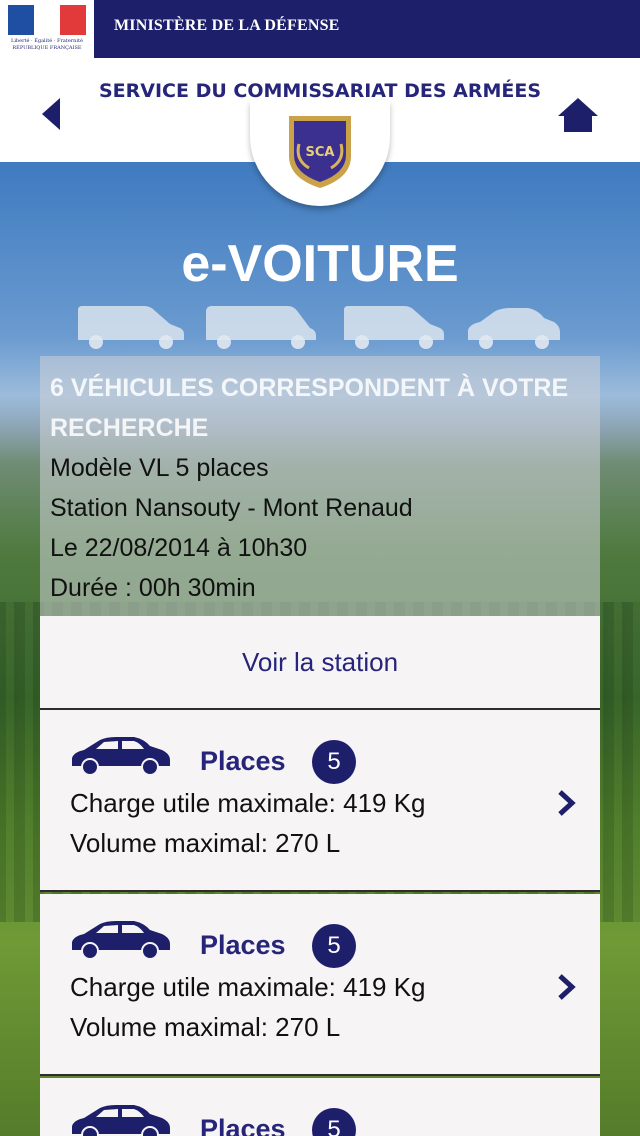 Image resolution: width=640 pixels, height=1136 pixels. Describe the element at coordinates (320, 330) in the screenshot. I see `vehicle-types-row` at that location.